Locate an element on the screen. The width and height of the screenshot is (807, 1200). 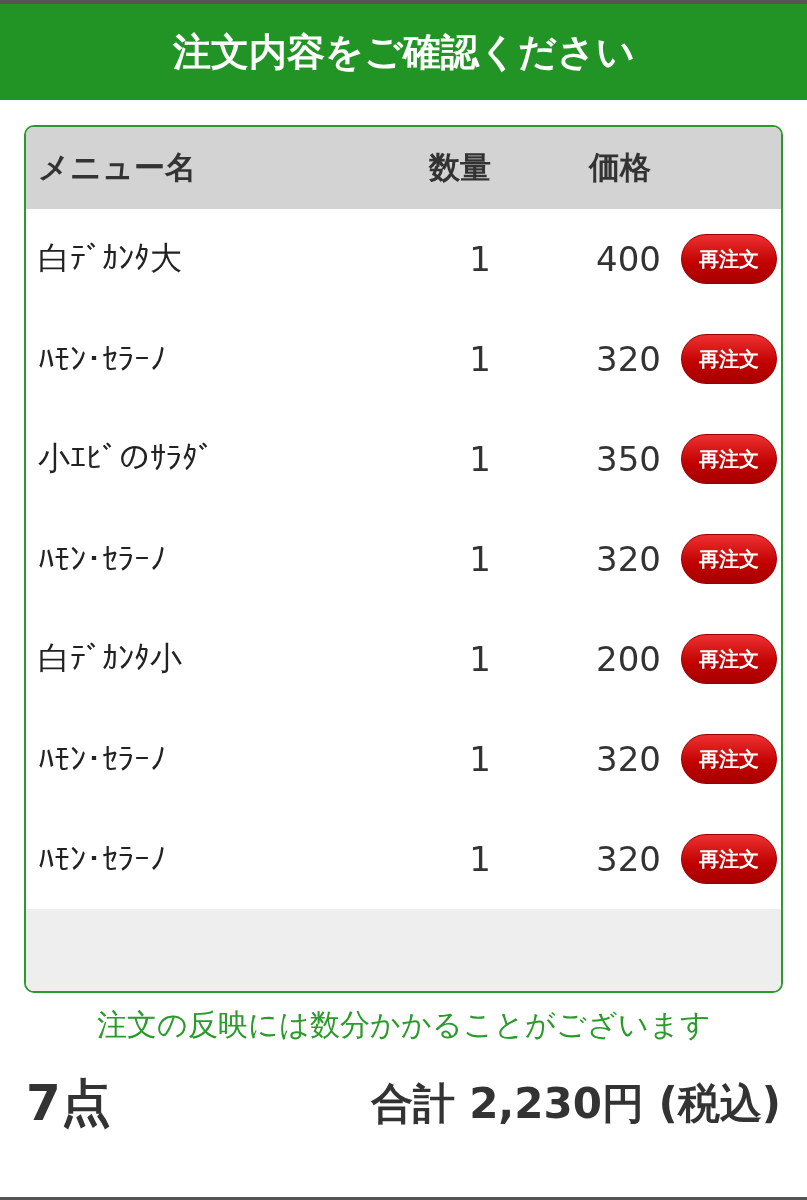
item-name: 白ﾃﾞｶﾝﾀ小 is located at coordinates (110, 658).